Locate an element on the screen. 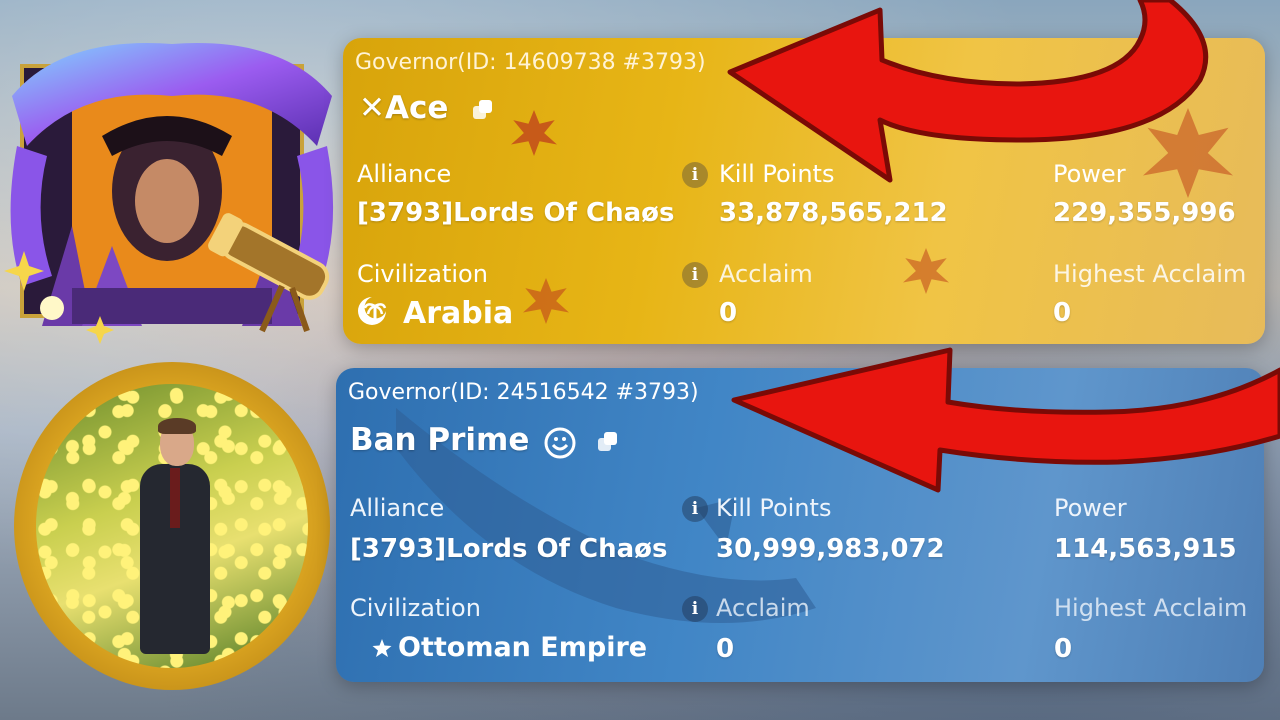 Image resolution: width=1280 pixels, height=720 pixels. avatar-photo is located at coordinates (172, 526).